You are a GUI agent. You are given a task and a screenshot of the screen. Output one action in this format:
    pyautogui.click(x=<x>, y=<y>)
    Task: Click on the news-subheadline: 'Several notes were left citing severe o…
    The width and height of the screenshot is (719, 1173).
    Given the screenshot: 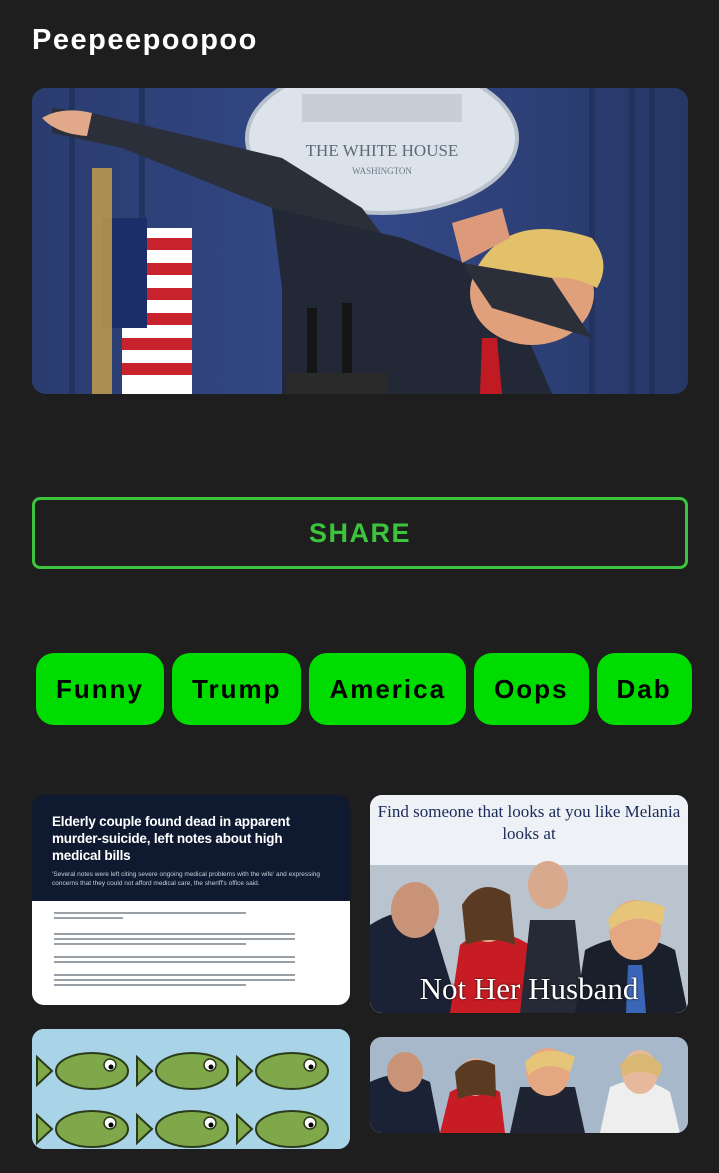 What is the action you would take?
    pyautogui.click(x=186, y=879)
    